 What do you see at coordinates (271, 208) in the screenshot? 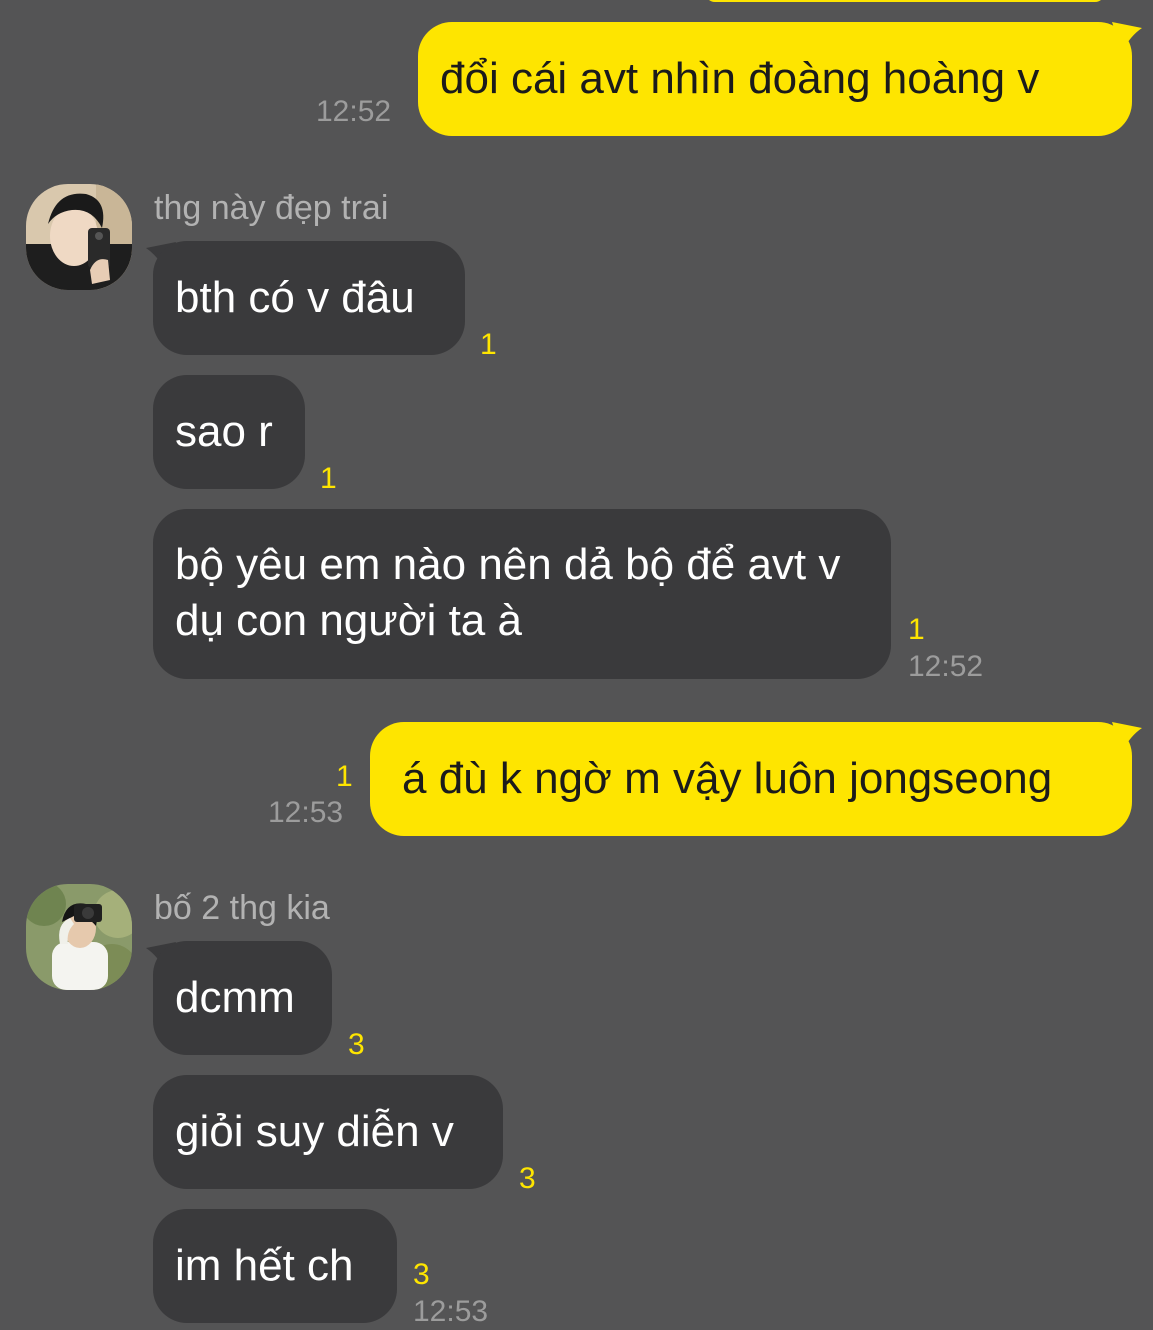
I see `sender-name: thg này đẹp trai` at bounding box center [271, 208].